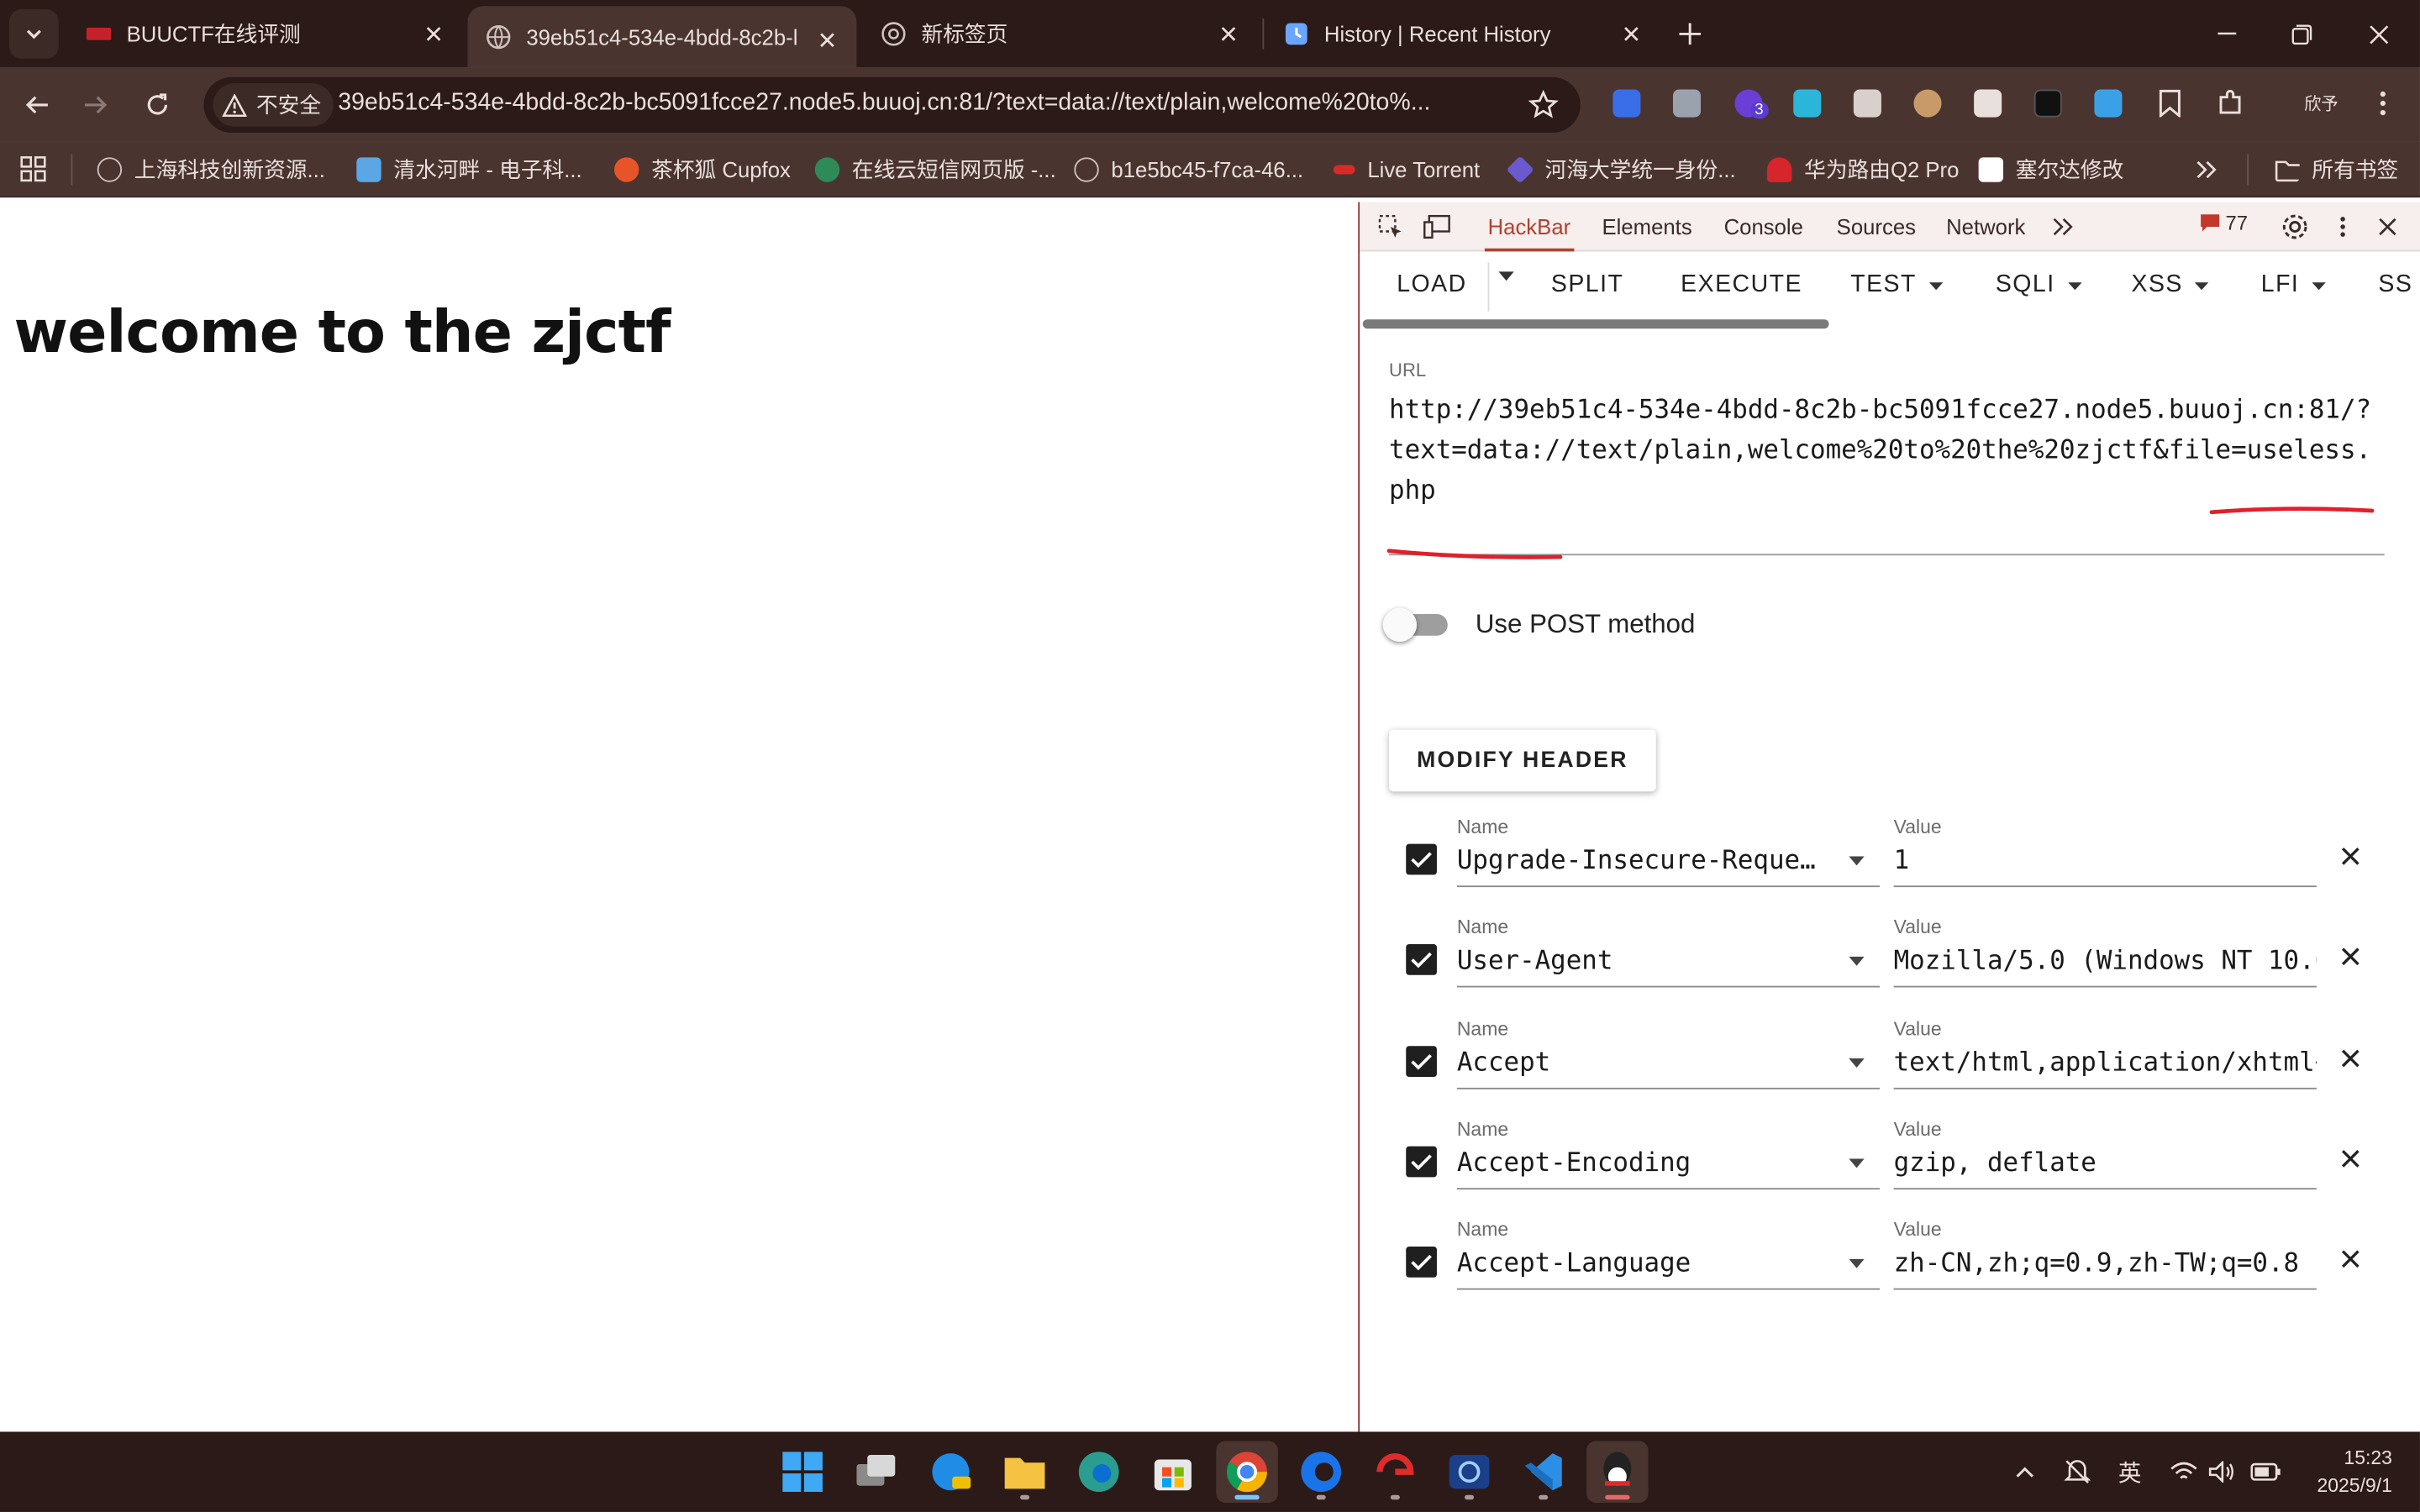 Image resolution: width=2420 pixels, height=1512 pixels. I want to click on execute-button: EXECUTE, so click(1741, 285).